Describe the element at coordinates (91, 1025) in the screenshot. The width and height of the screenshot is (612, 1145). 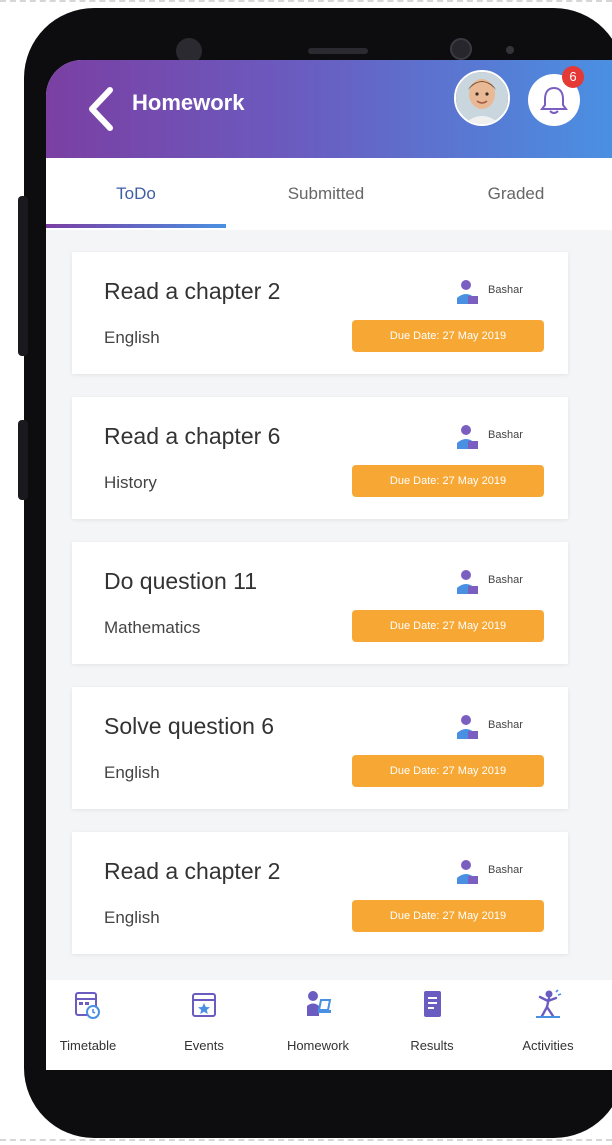
I see `nav-timetable: Timetable` at that location.